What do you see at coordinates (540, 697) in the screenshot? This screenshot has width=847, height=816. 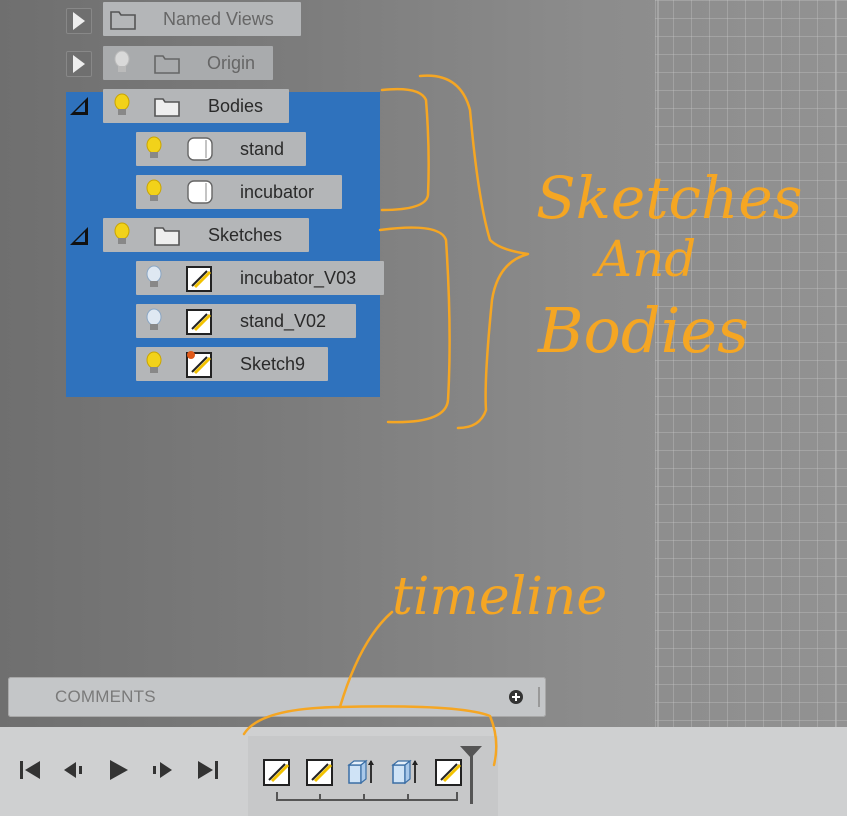 I see `panel-grip` at bounding box center [540, 697].